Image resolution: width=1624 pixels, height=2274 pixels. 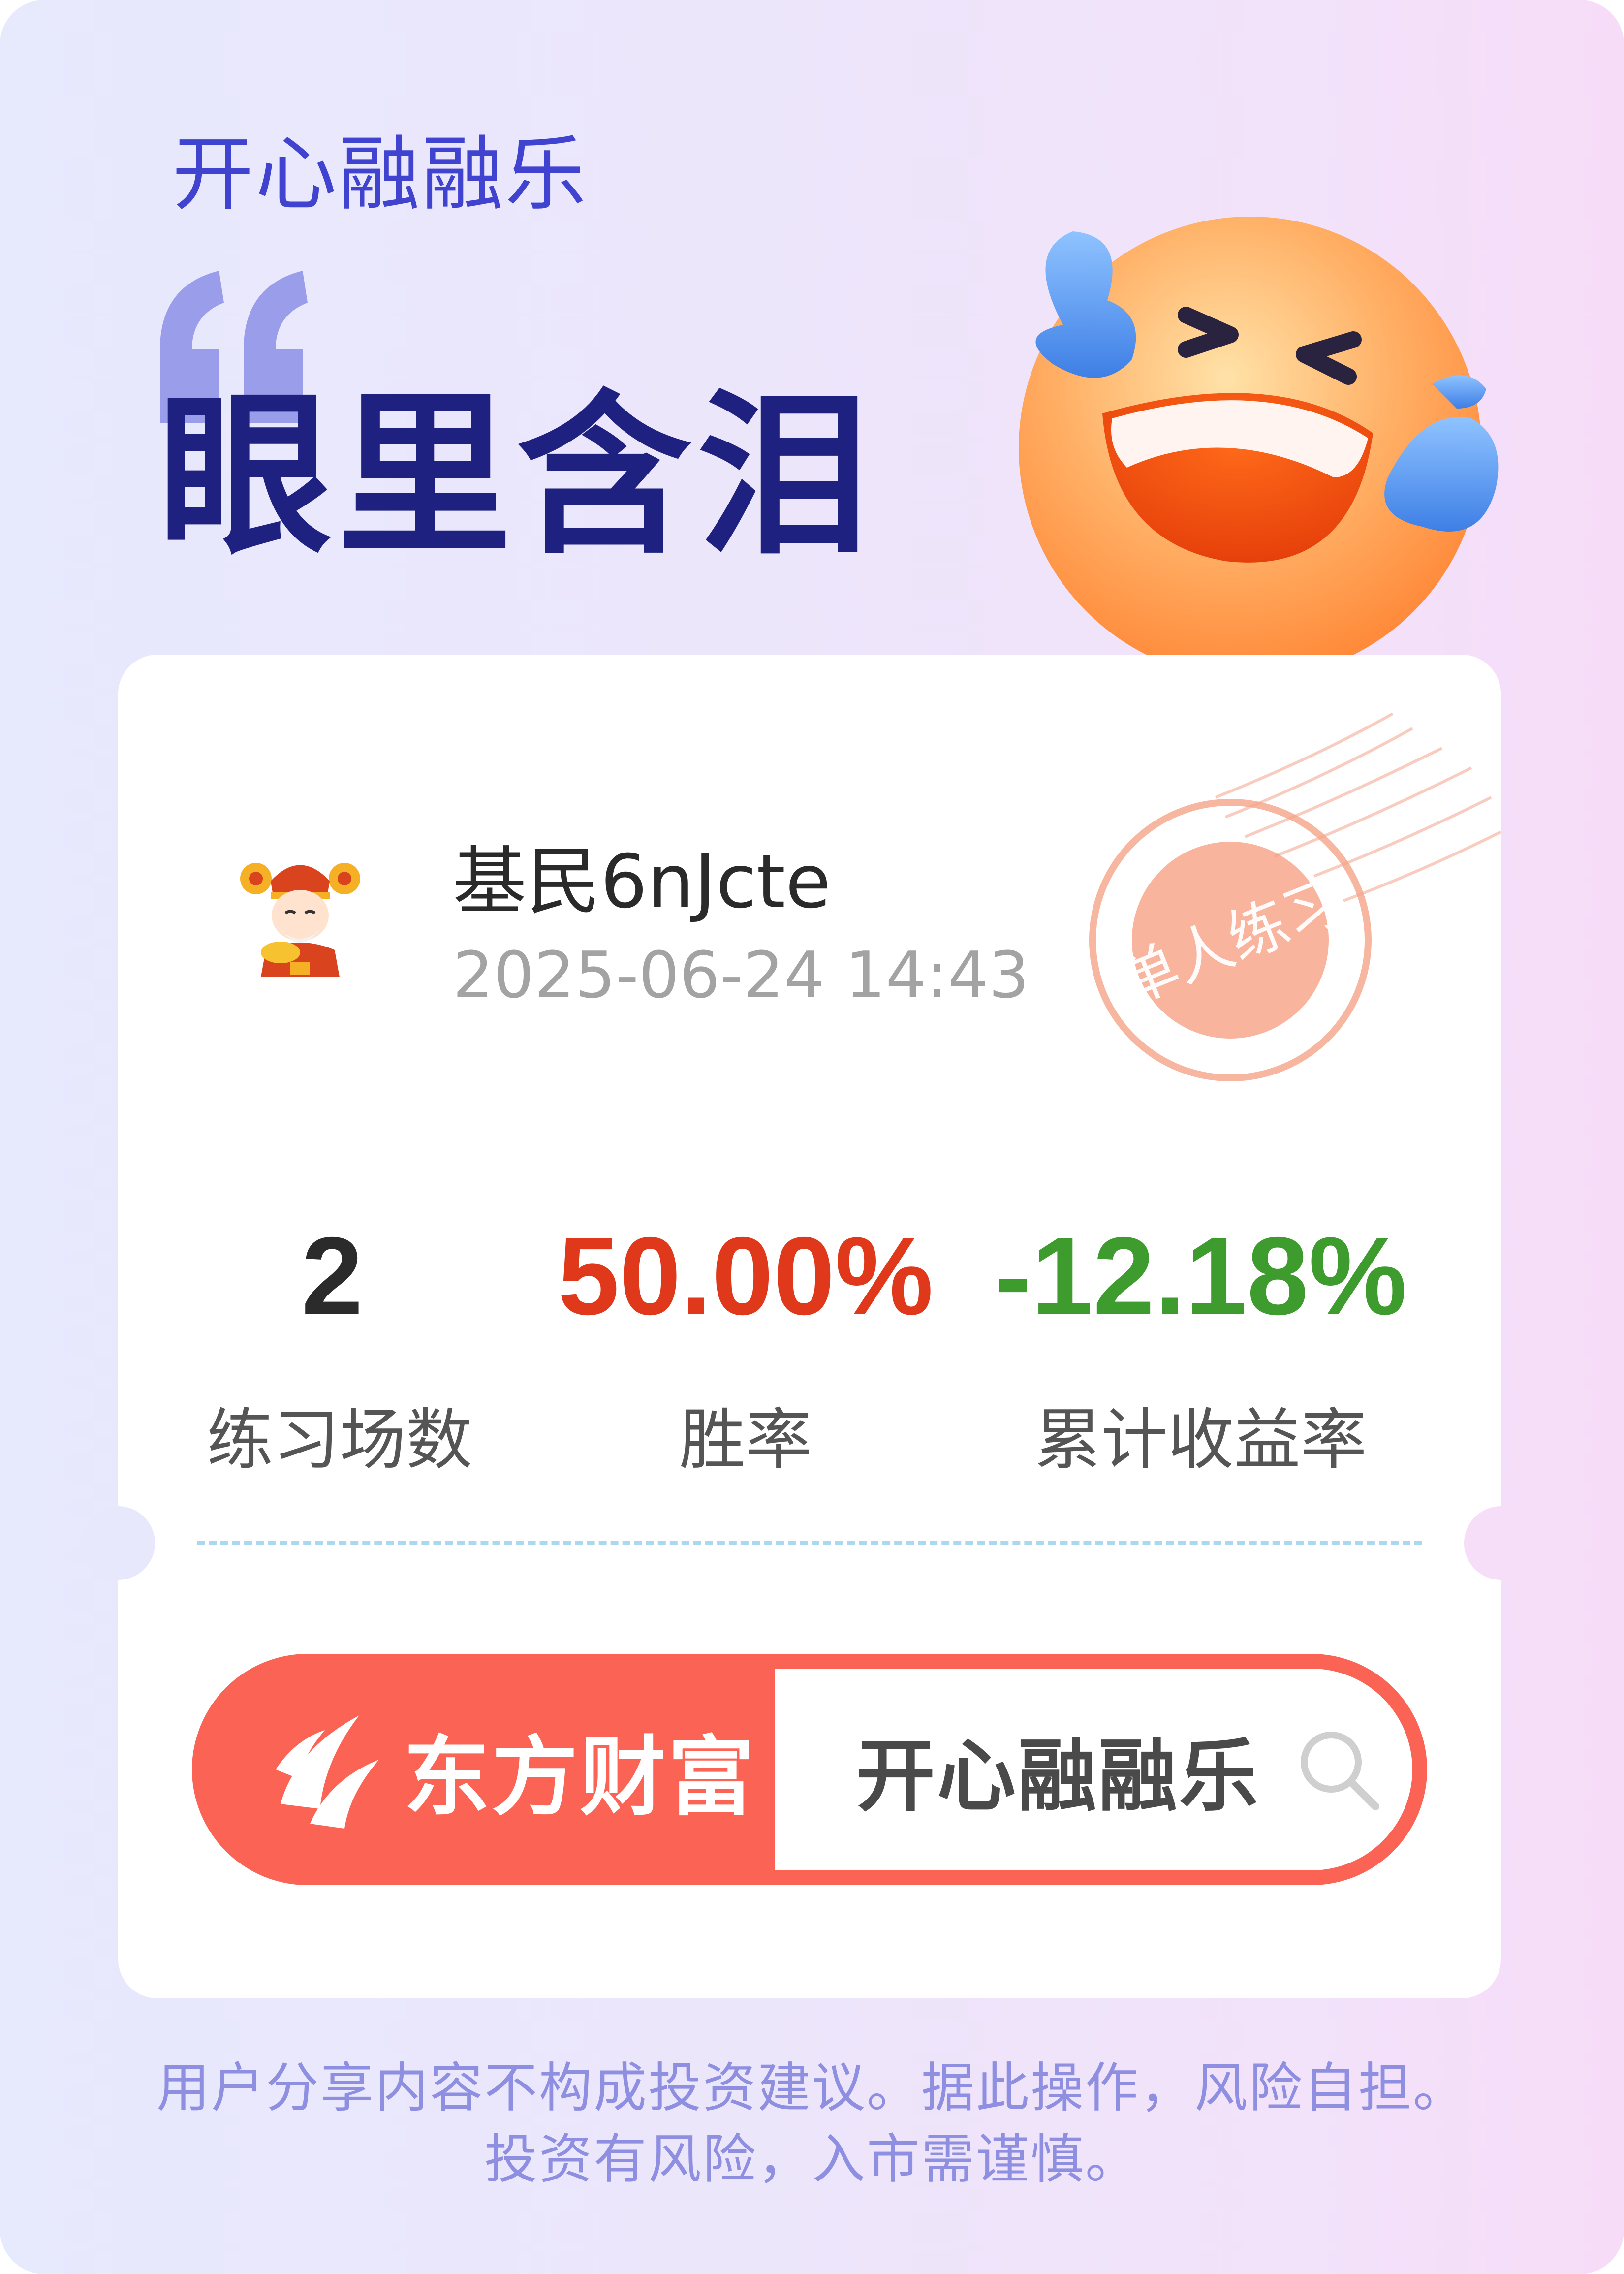 What do you see at coordinates (118, 1543) in the screenshot?
I see `ticket-notch-left` at bounding box center [118, 1543].